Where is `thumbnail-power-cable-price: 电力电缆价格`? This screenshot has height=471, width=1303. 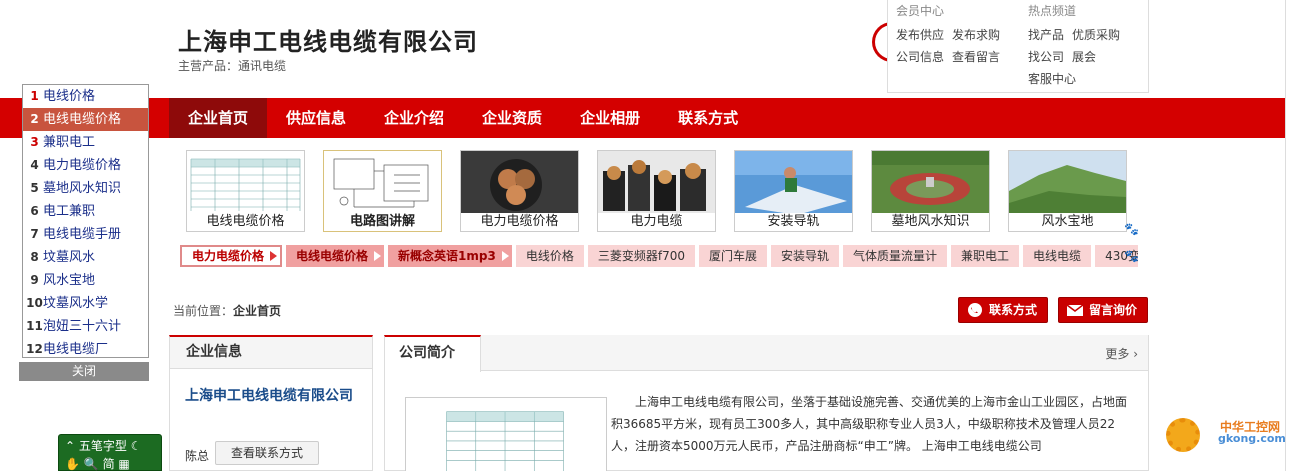 thumbnail-power-cable-price: 电力电缆价格 is located at coordinates (519, 191).